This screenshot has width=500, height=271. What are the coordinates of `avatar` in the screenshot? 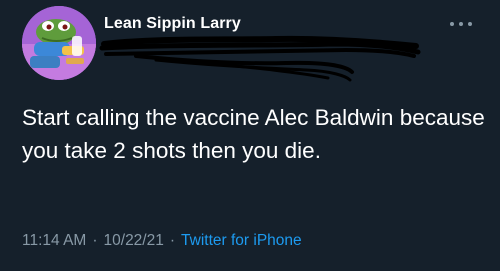 It's located at (59, 43).